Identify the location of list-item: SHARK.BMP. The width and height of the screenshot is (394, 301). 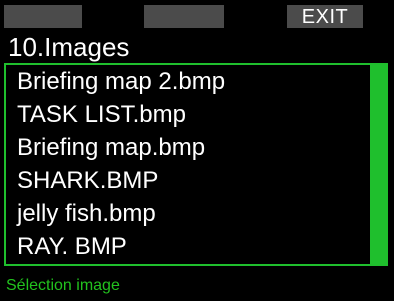
(191, 180).